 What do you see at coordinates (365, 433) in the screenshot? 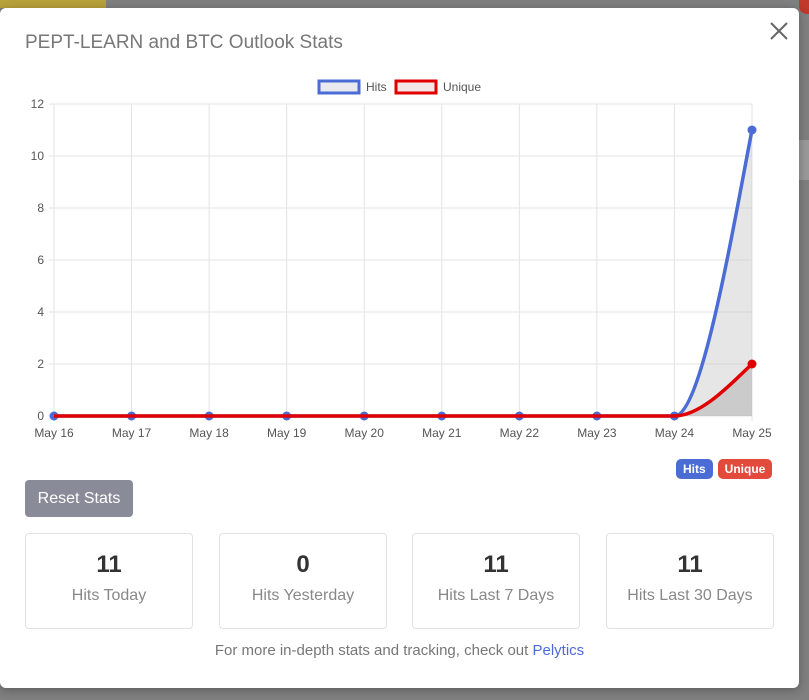
I see `x-tick-label: May 20` at bounding box center [365, 433].